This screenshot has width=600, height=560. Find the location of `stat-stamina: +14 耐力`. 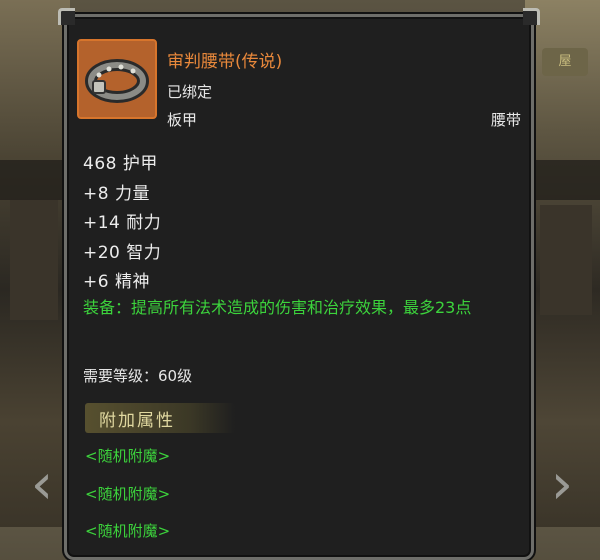

stat-stamina: +14 耐力 is located at coordinates (122, 223).